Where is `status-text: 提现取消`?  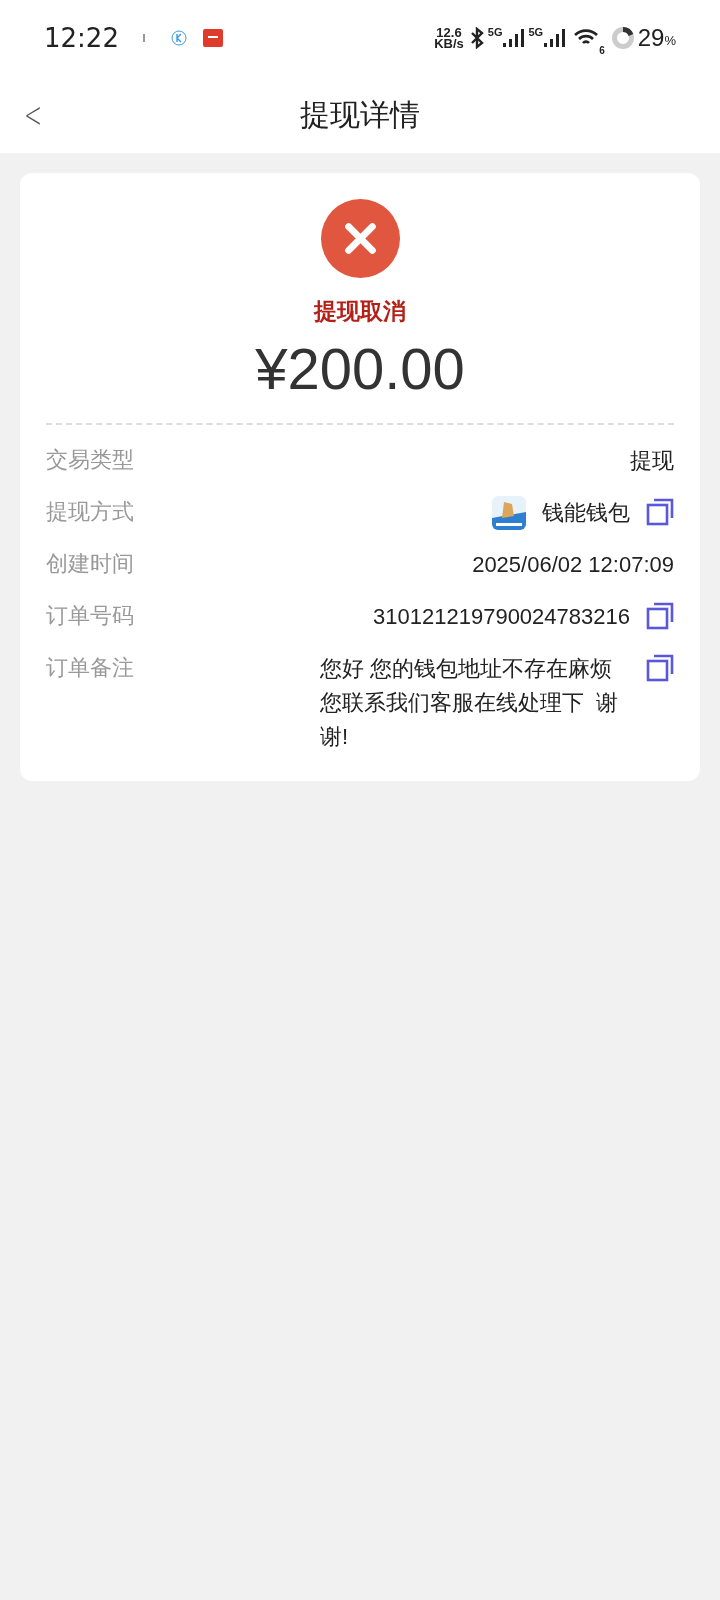 status-text: 提现取消 is located at coordinates (360, 311).